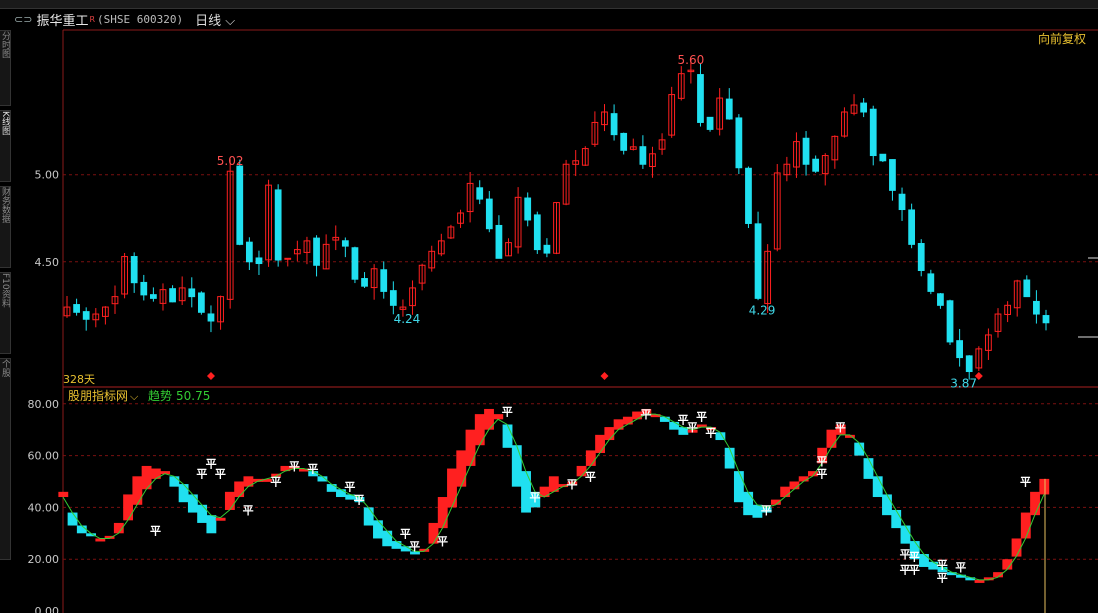  Describe the element at coordinates (47, 175) in the screenshot. I see `kline-y-tick-label: 5.00` at that location.